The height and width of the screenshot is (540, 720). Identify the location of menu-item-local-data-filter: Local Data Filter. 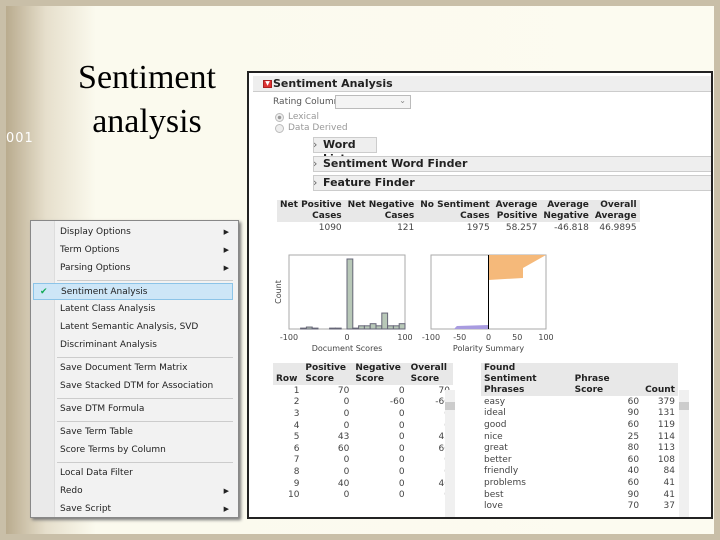
(133, 473).